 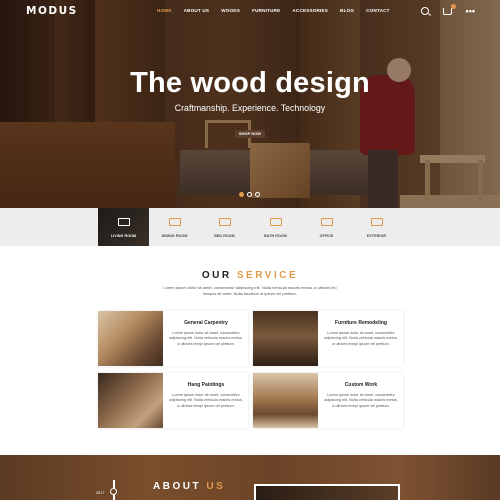 I want to click on category-label: DINING ROOM, so click(x=174, y=236).